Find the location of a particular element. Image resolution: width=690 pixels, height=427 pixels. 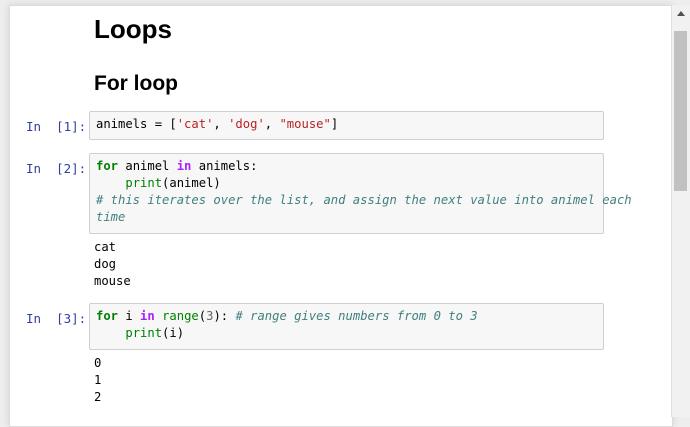

vertical-scrollbar is located at coordinates (680, 211).